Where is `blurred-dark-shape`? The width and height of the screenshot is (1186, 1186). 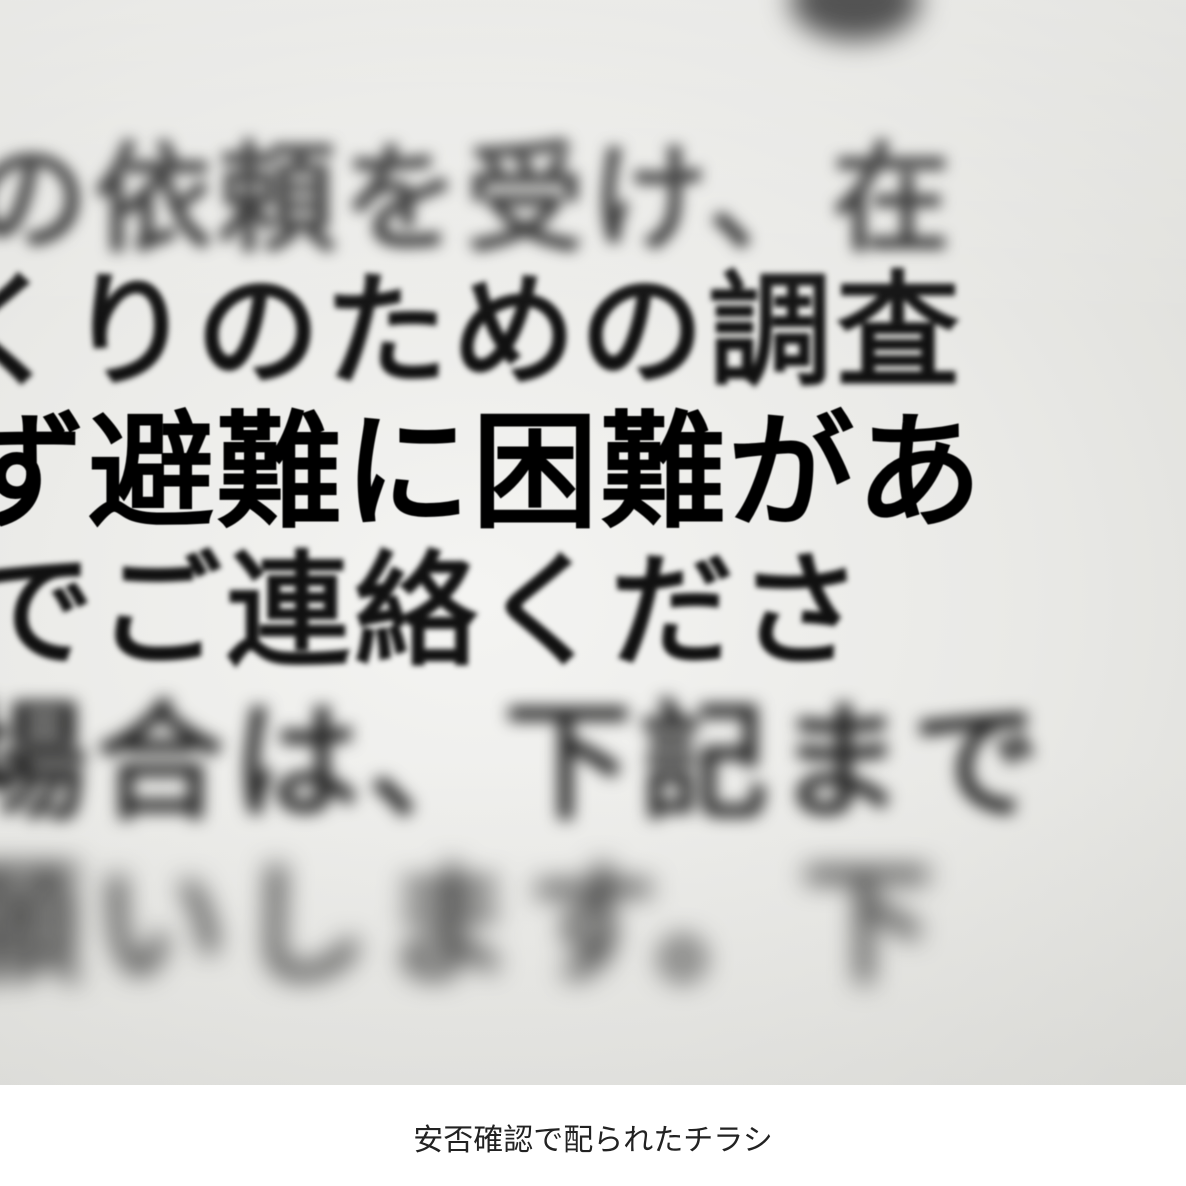 blurred-dark-shape is located at coordinates (855, 20).